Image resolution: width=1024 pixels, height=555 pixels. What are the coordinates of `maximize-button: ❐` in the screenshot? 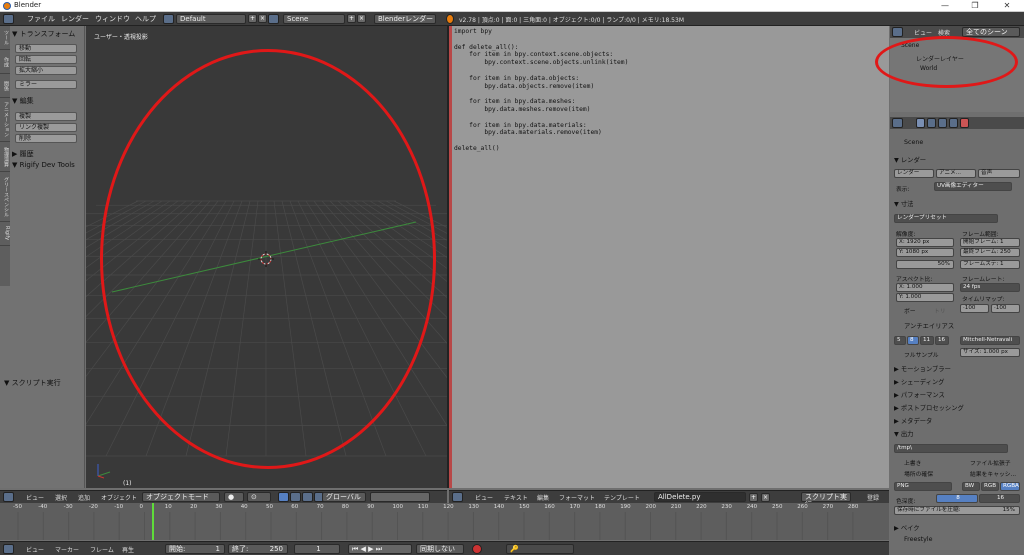 It's located at (975, 6).